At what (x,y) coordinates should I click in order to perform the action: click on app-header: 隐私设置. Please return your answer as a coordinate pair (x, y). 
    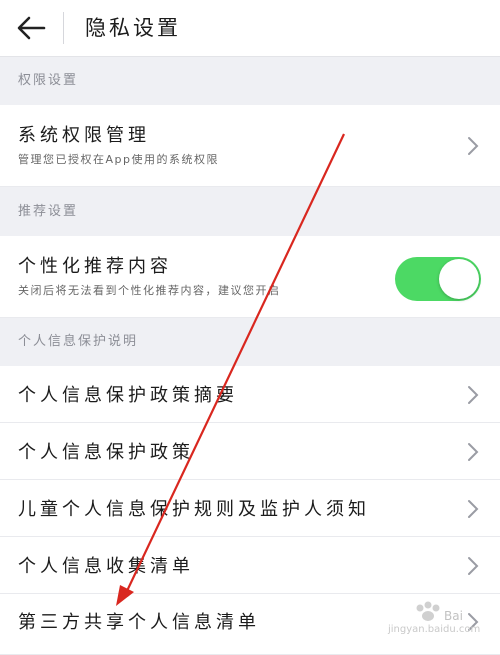
    Looking at the image, I should click on (250, 28).